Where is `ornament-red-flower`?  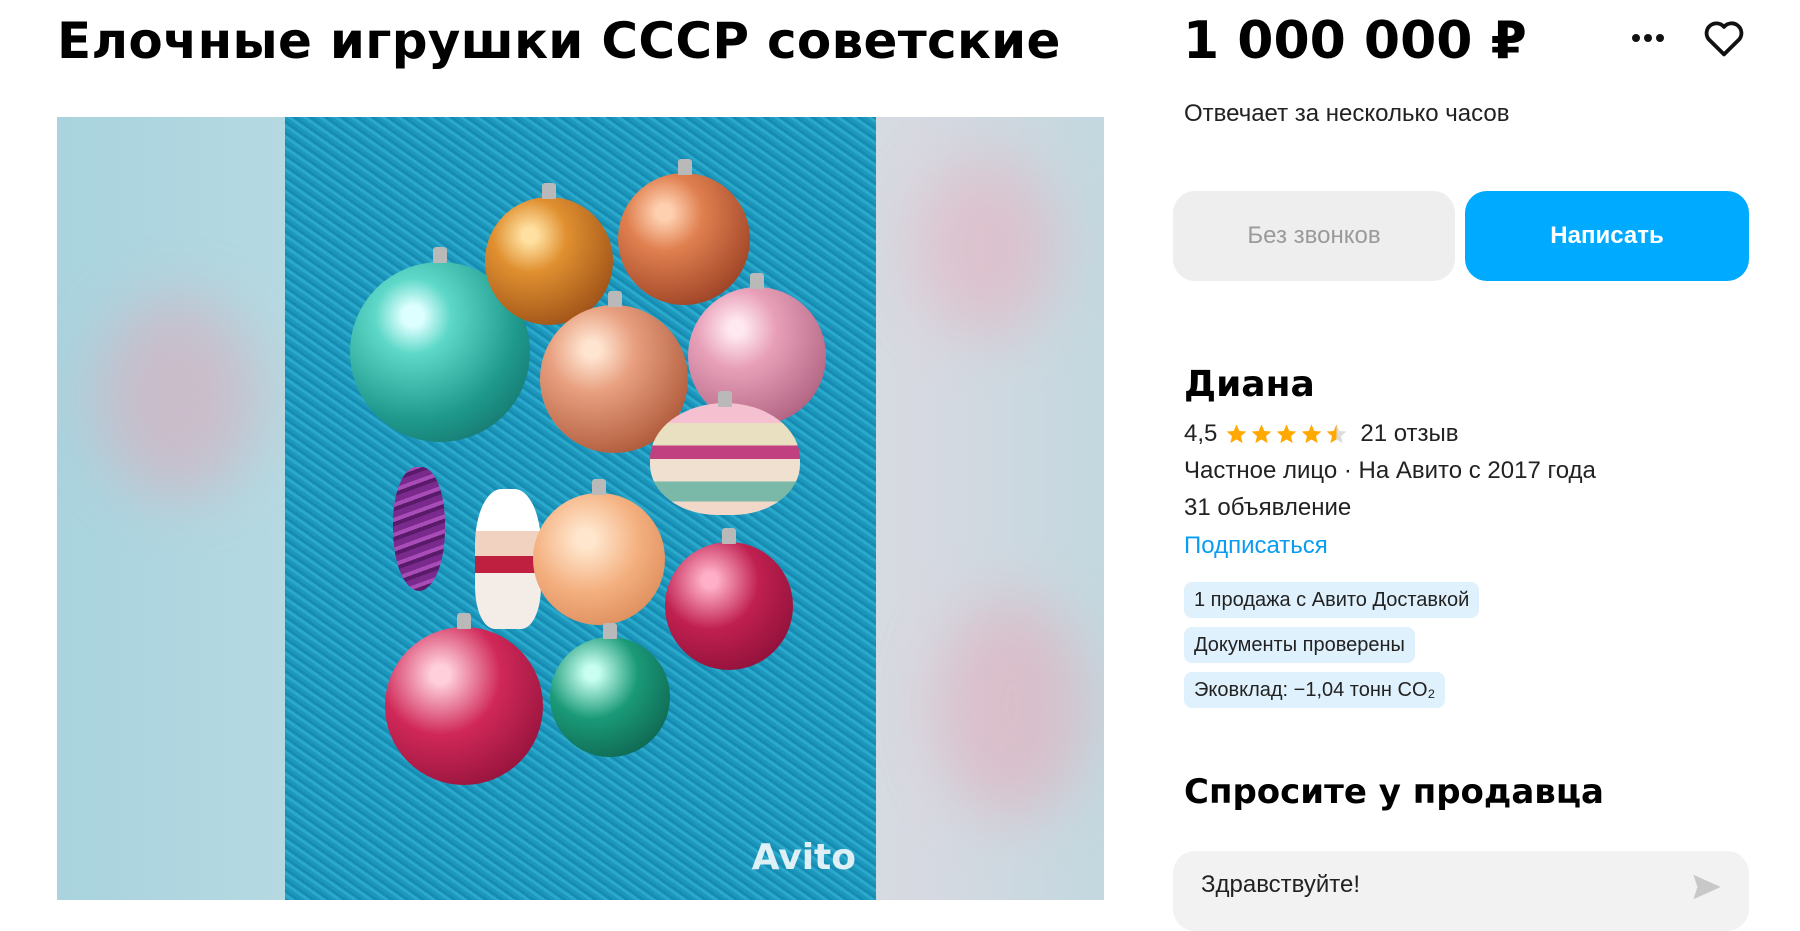
ornament-red-flower is located at coordinates (464, 706).